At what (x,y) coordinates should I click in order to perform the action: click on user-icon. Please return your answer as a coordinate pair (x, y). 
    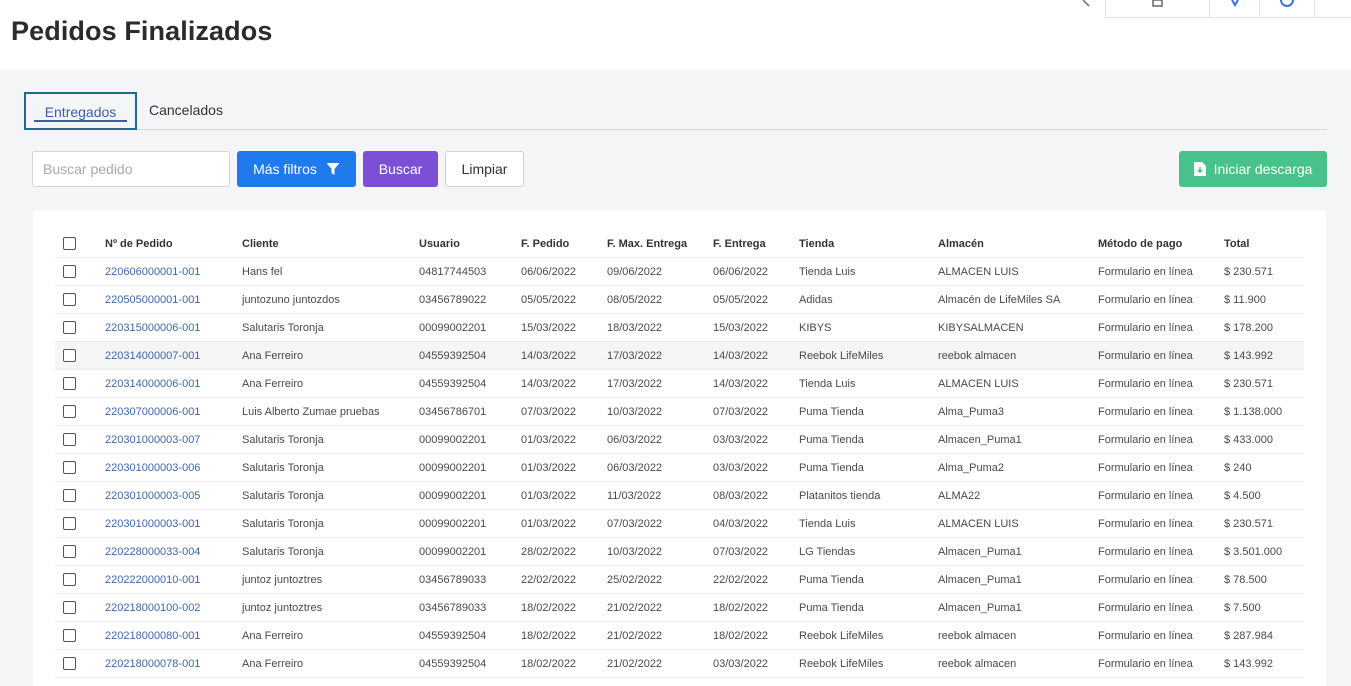
    Looking at the image, I should click on (1287, 3).